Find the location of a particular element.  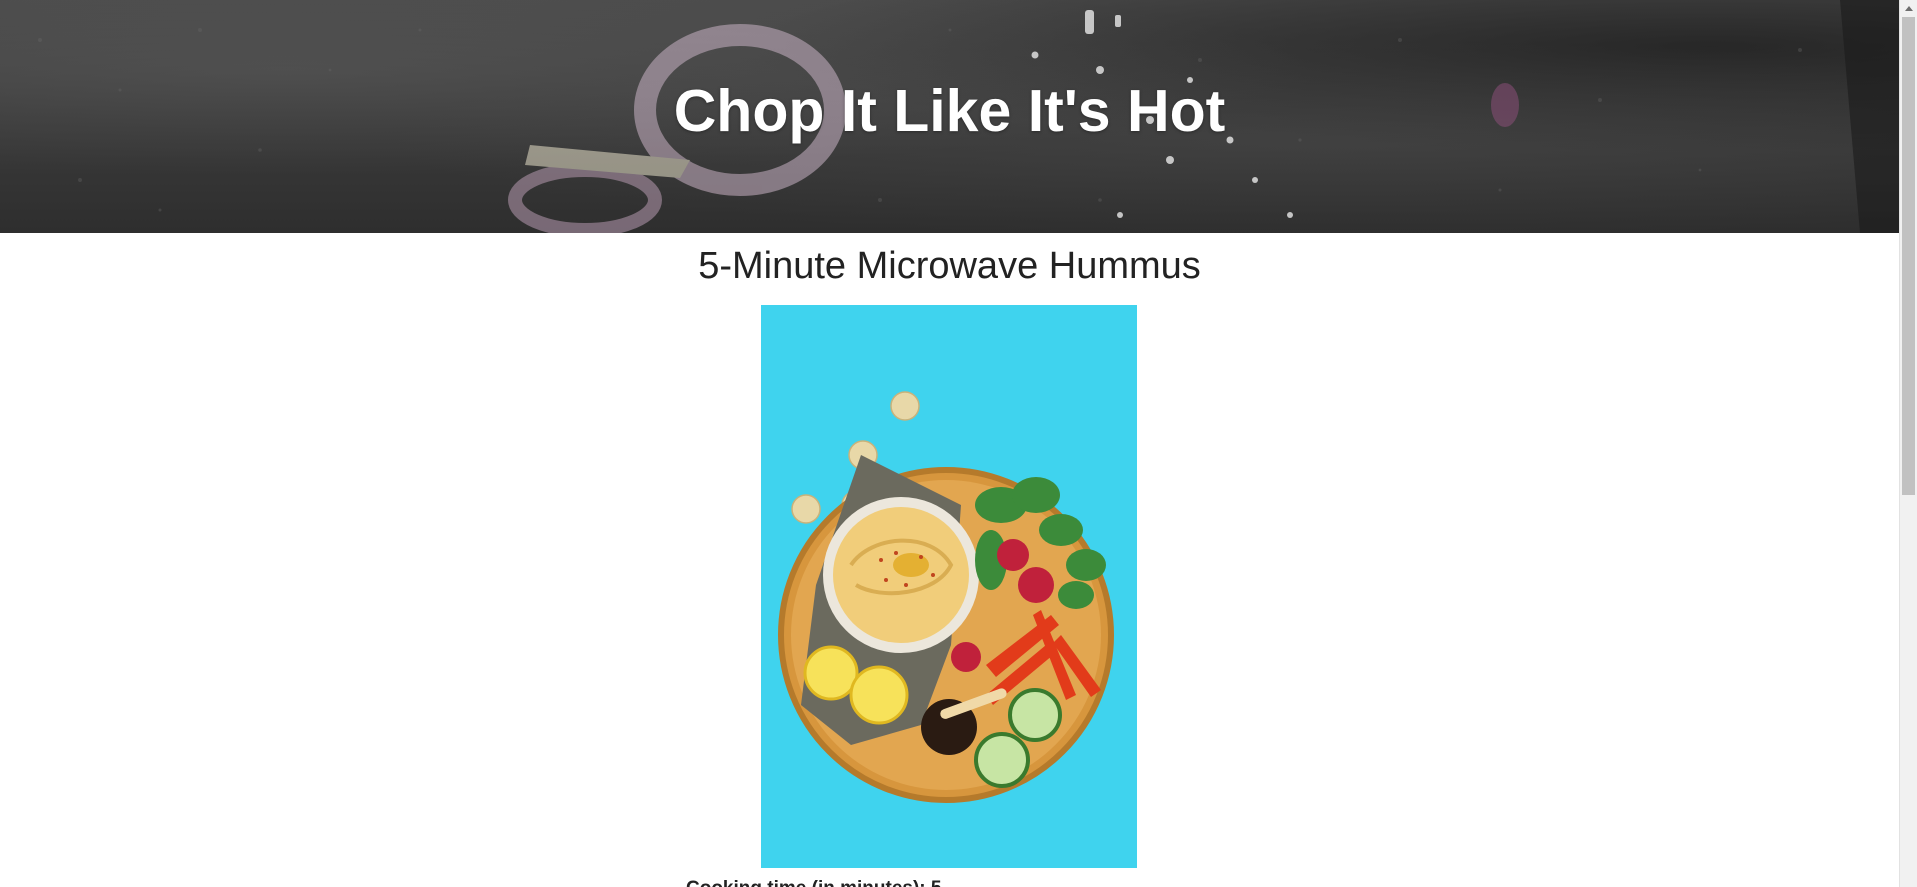

scrollbar-thumb is located at coordinates (1908, 256).